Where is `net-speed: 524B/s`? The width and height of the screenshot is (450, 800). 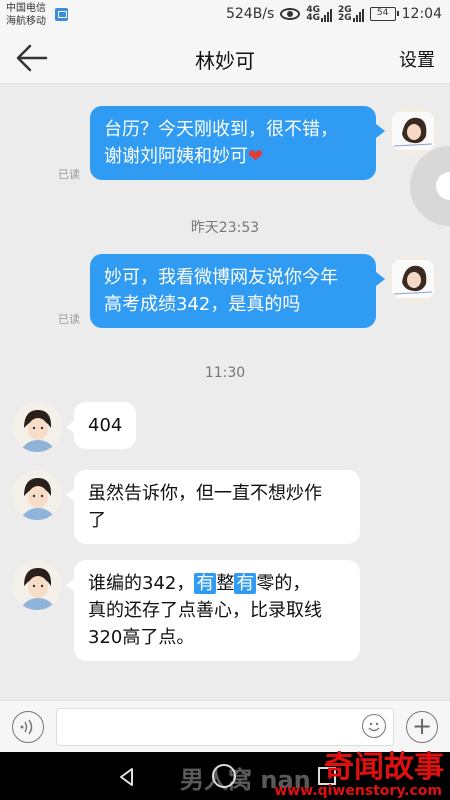 net-speed: 524B/s is located at coordinates (250, 14).